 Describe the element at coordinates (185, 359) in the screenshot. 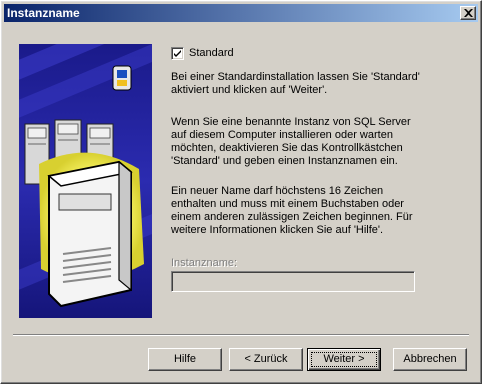

I see `help-button: Hilfe` at that location.